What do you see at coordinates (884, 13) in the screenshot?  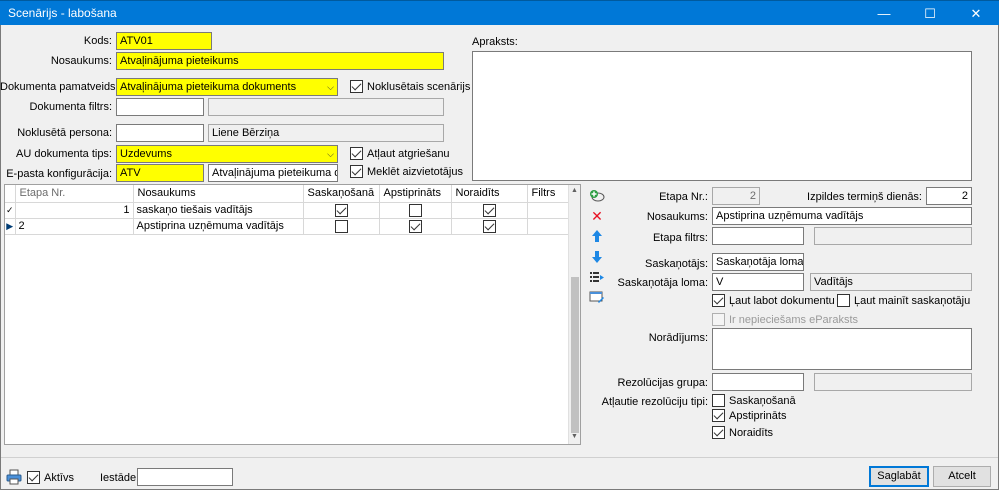 I see `minimize-button: —` at bounding box center [884, 13].